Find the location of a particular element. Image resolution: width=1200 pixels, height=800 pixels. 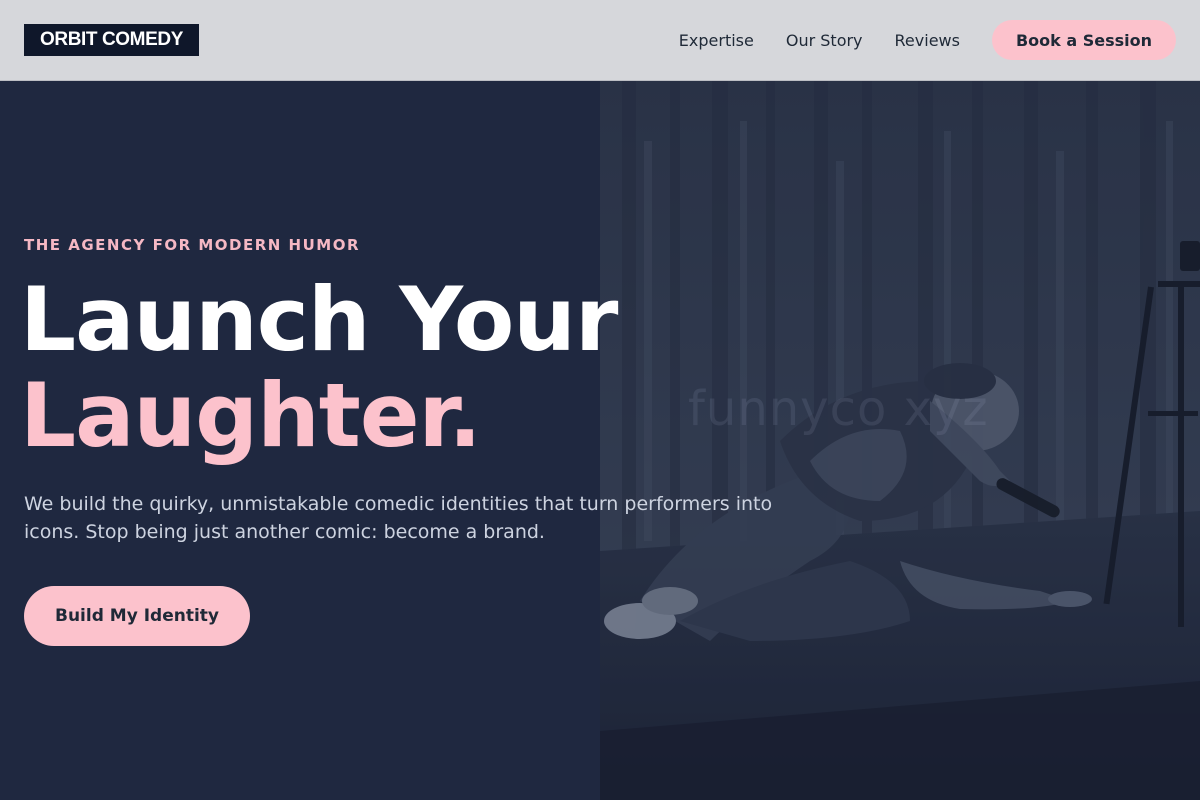

nav-link-our-story: Our Story is located at coordinates (824, 40).